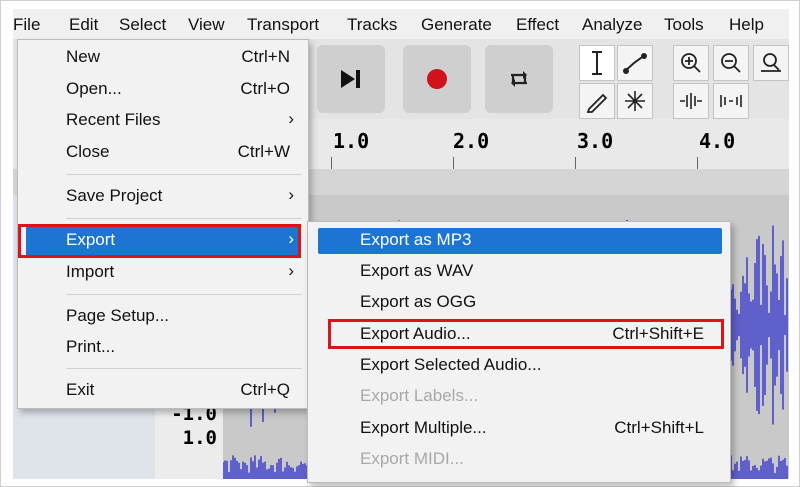  What do you see at coordinates (351, 141) in the screenshot?
I see `ruler-label: 1.0` at bounding box center [351, 141].